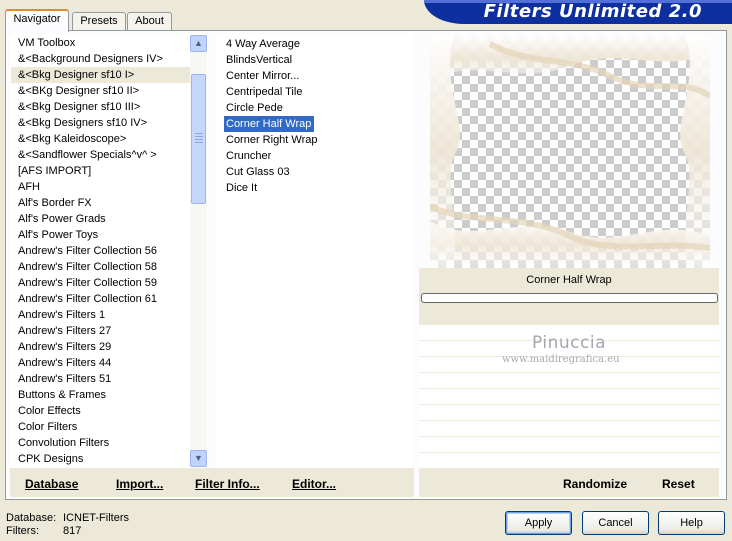 The image size is (732, 541). Describe the element at coordinates (269, 124) in the screenshot. I see `filter-item: Corner Half Wrap` at that location.